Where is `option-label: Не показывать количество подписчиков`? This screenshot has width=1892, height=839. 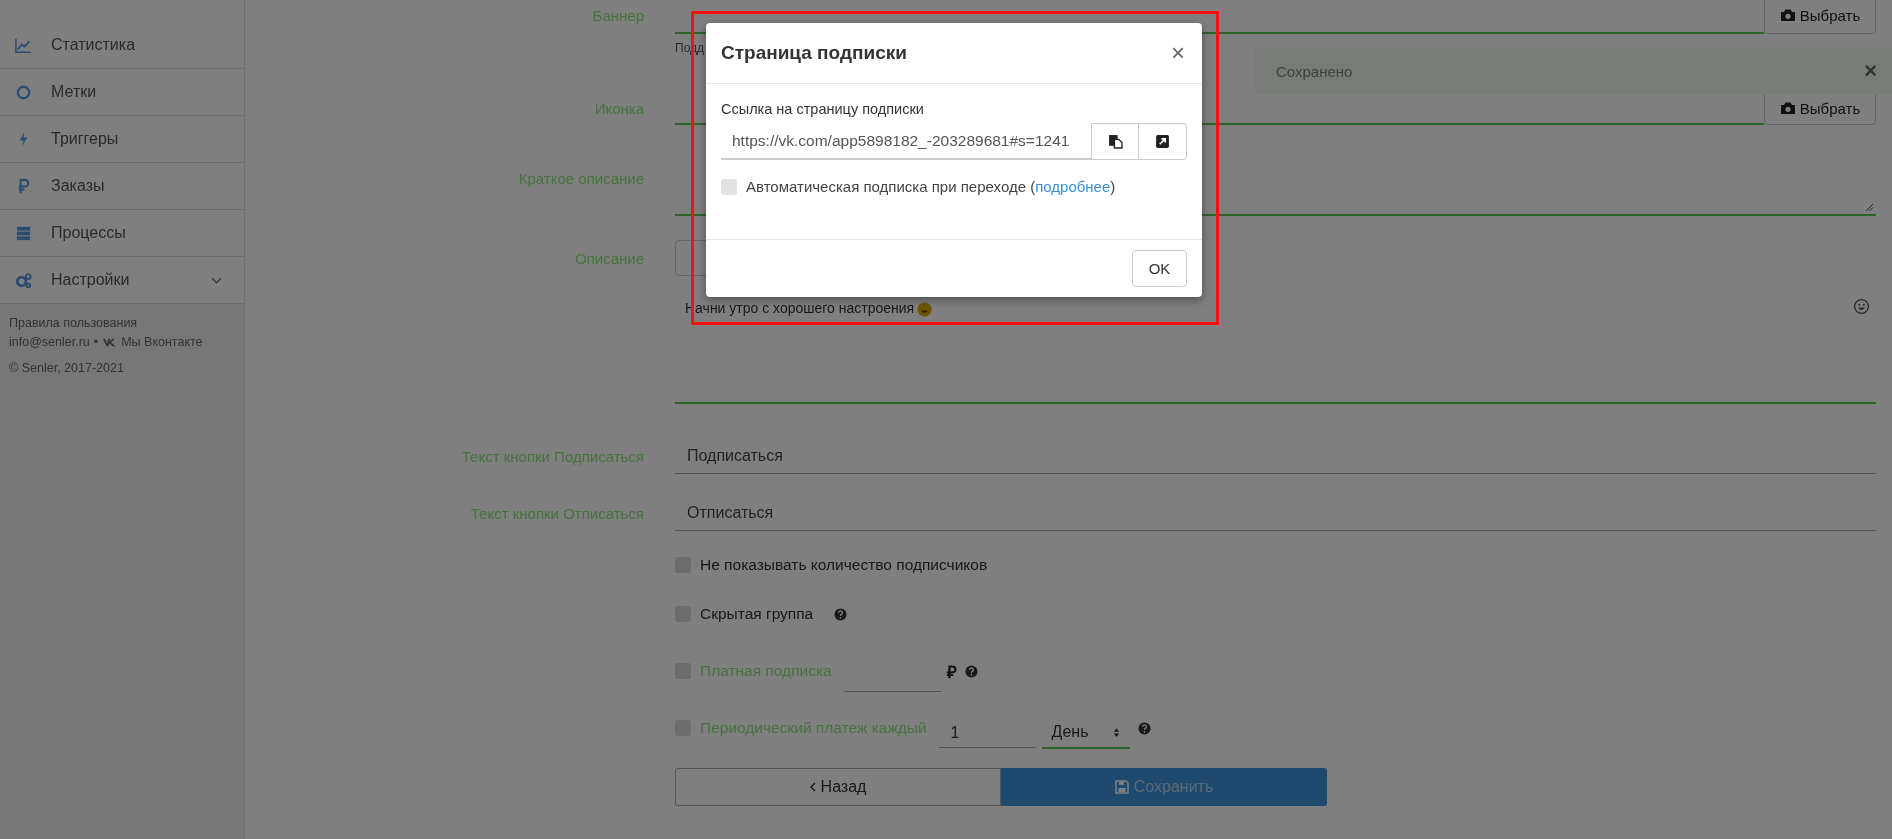 option-label: Не показывать количество подписчиков is located at coordinates (844, 565).